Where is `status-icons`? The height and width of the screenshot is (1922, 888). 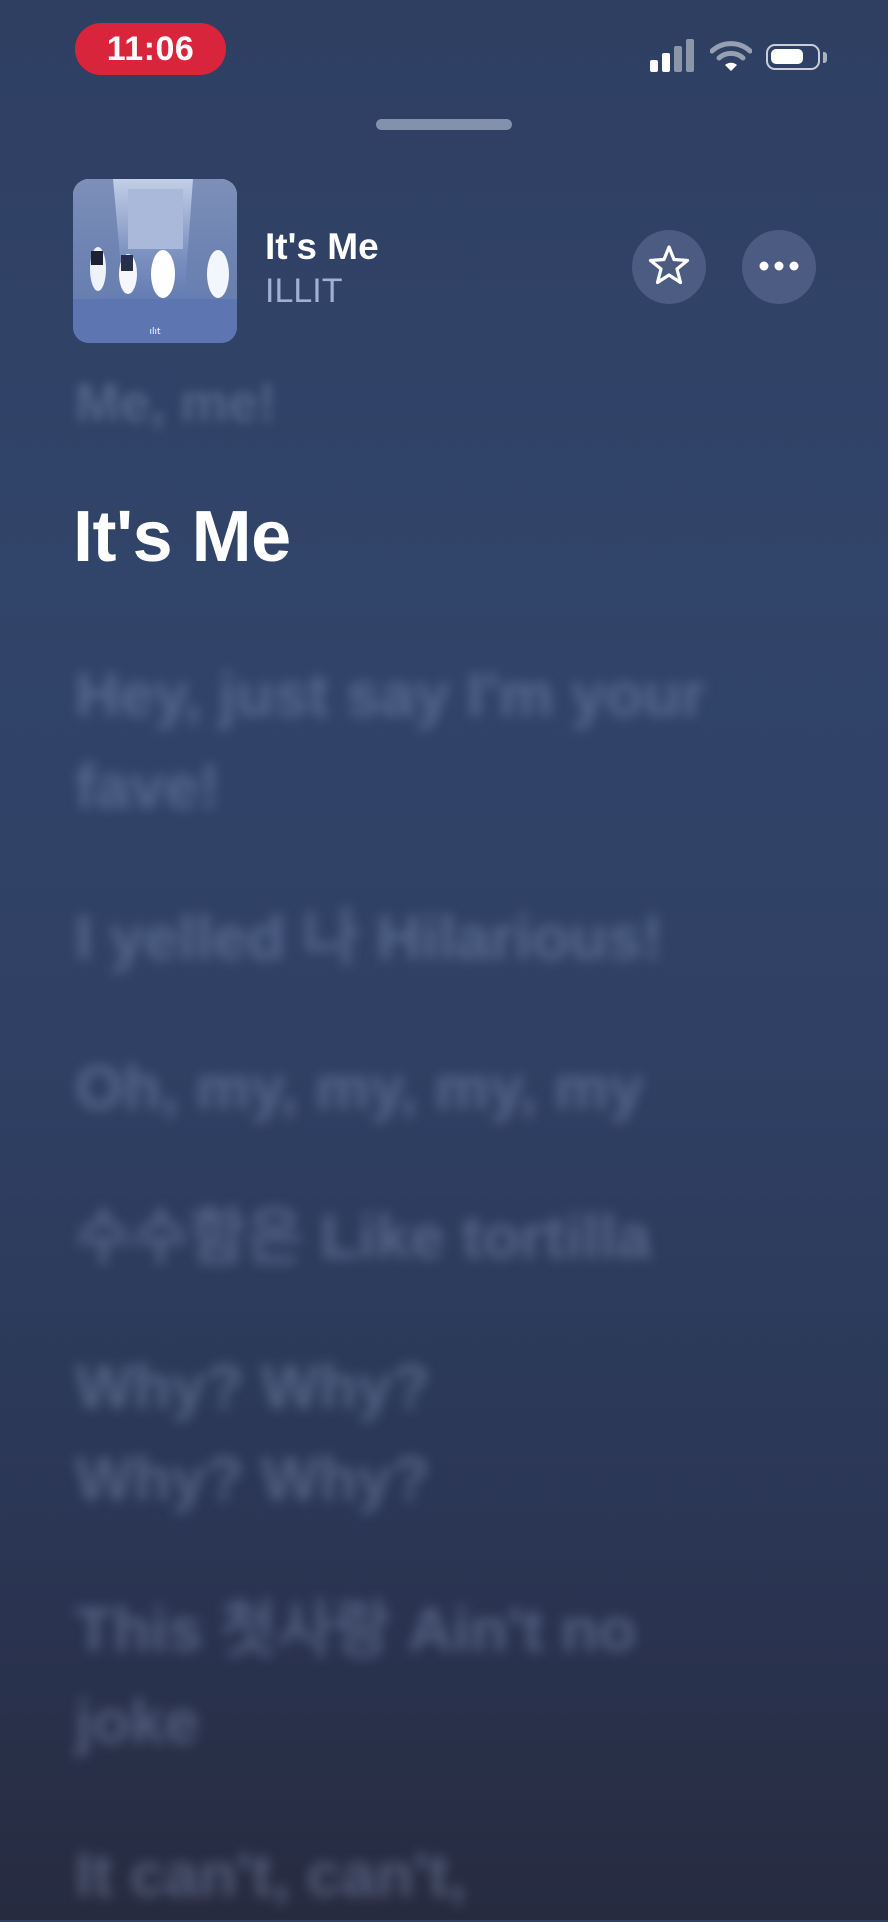 status-icons is located at coordinates (738, 57).